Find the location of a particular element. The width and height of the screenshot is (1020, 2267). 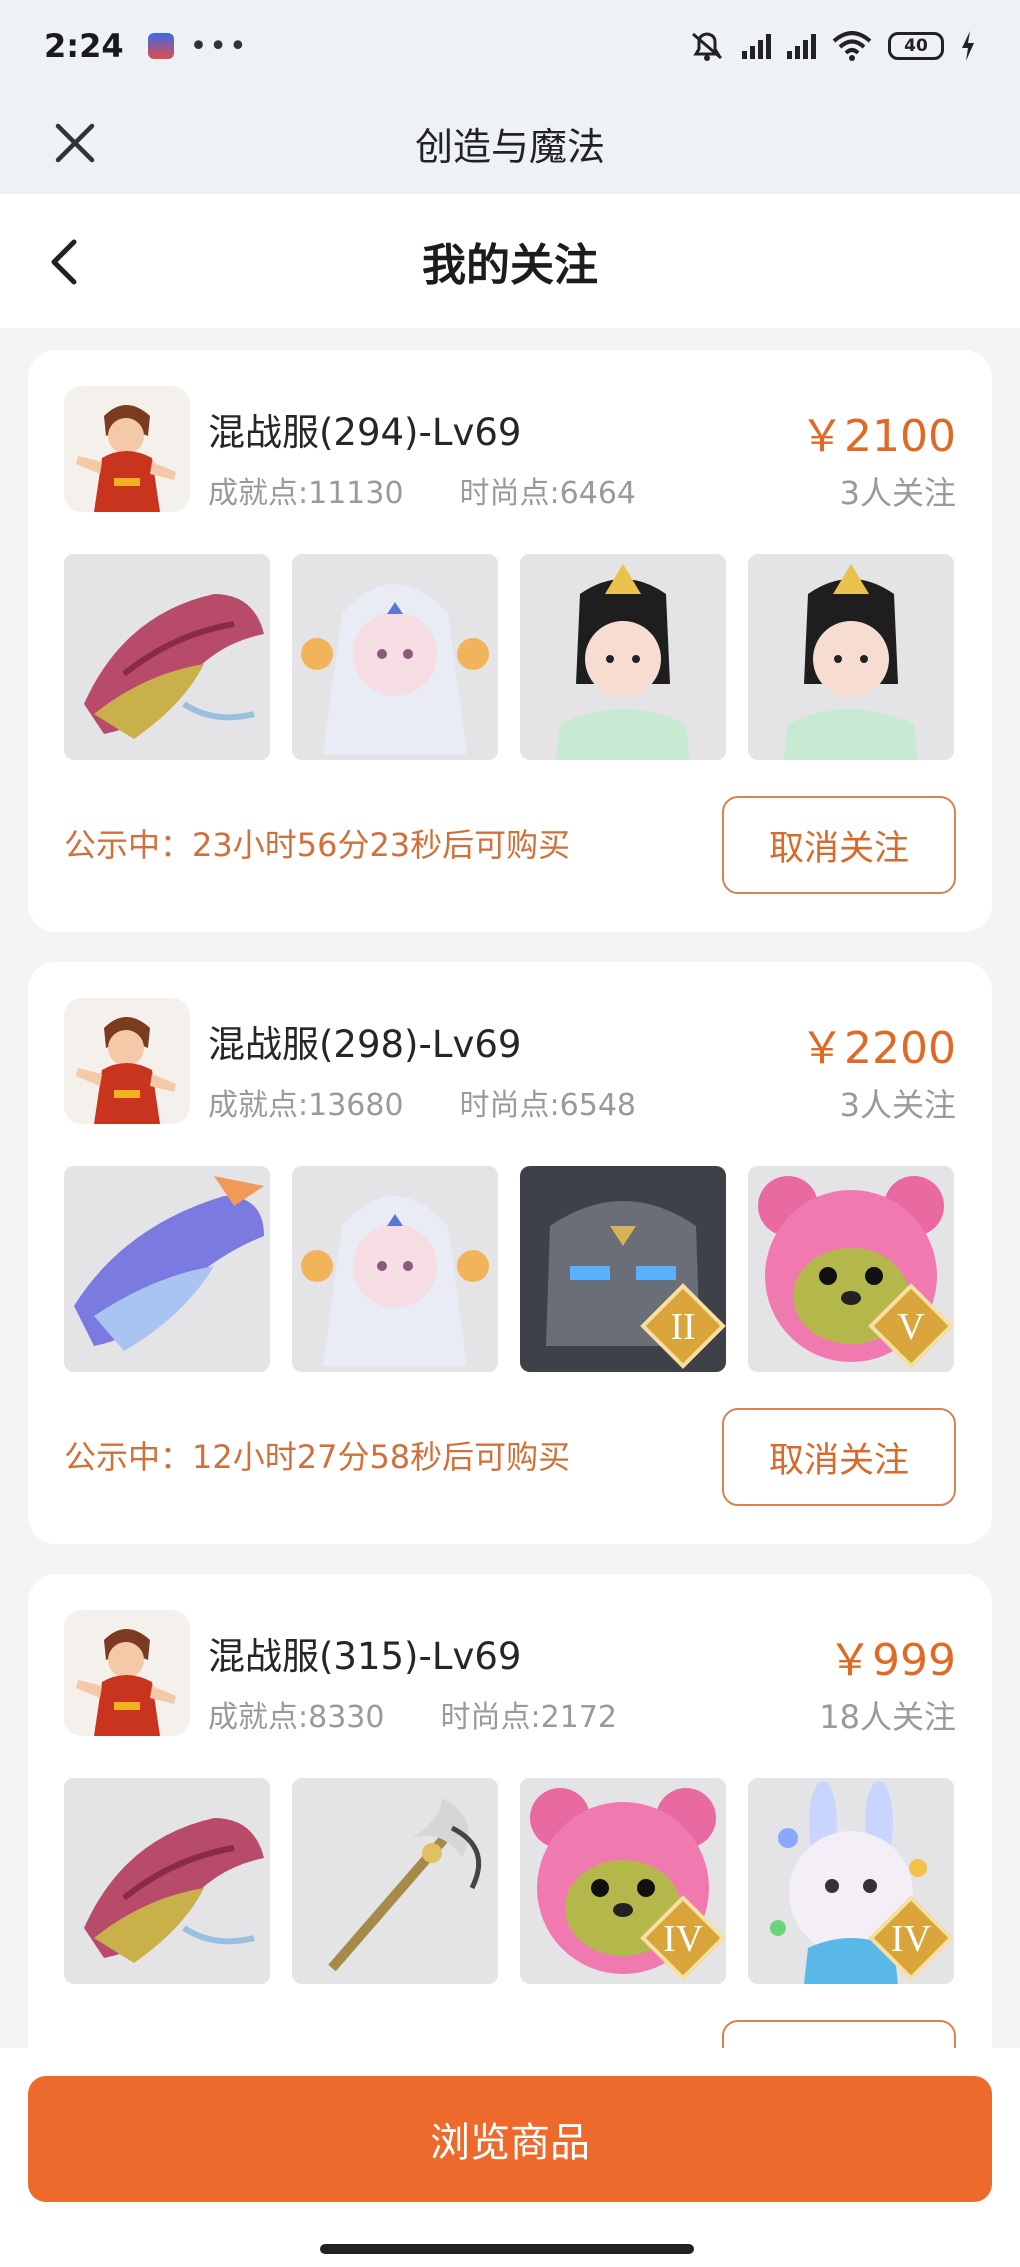

price: ￥2100 is located at coordinates (878, 436).